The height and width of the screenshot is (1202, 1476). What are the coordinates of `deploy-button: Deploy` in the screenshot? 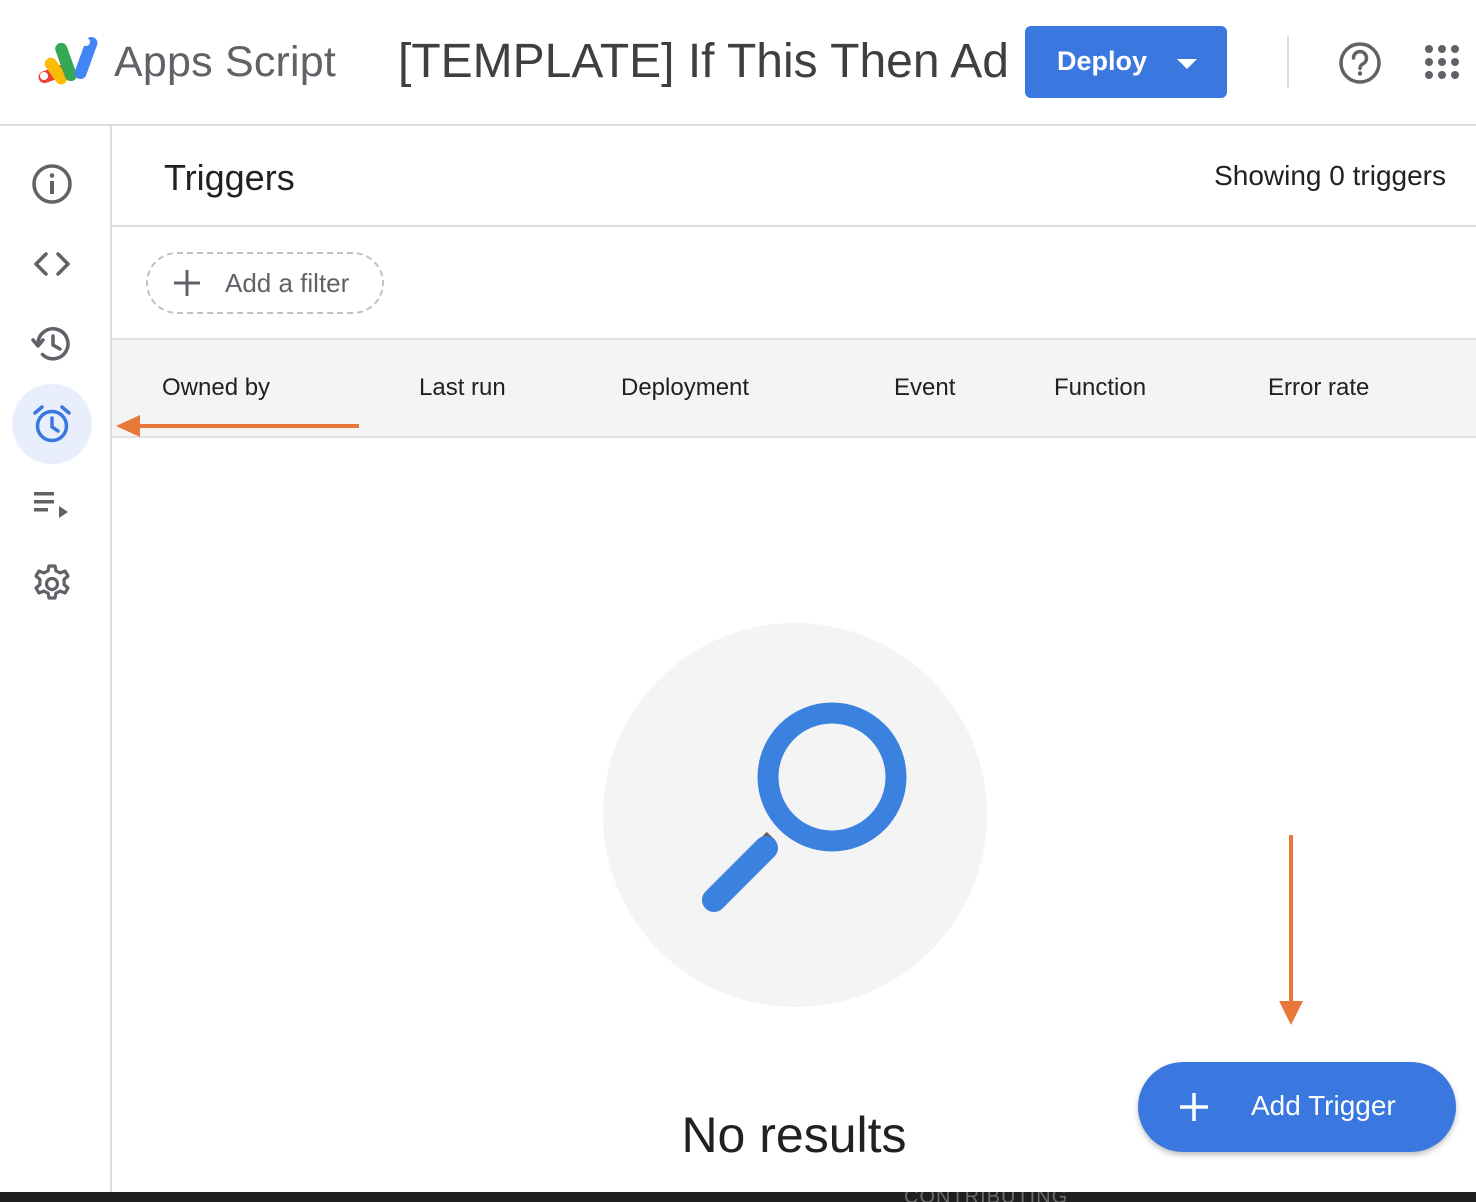 It's located at (1126, 62).